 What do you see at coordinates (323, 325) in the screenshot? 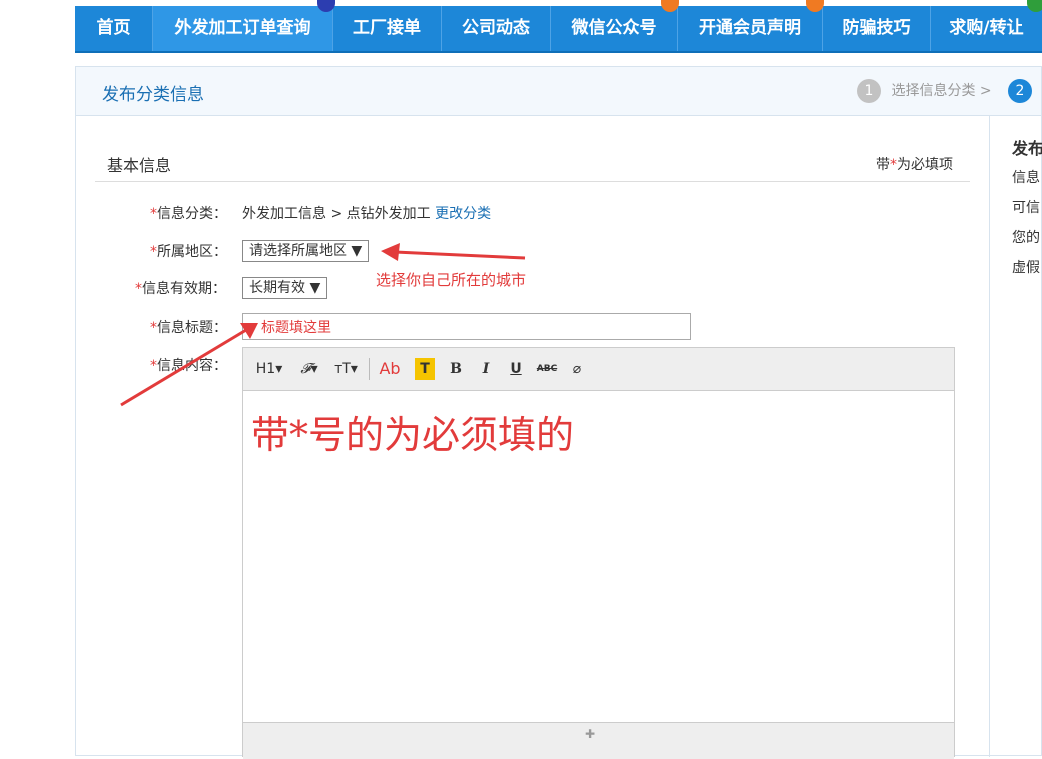
I see `annotation-arrows` at bounding box center [323, 325].